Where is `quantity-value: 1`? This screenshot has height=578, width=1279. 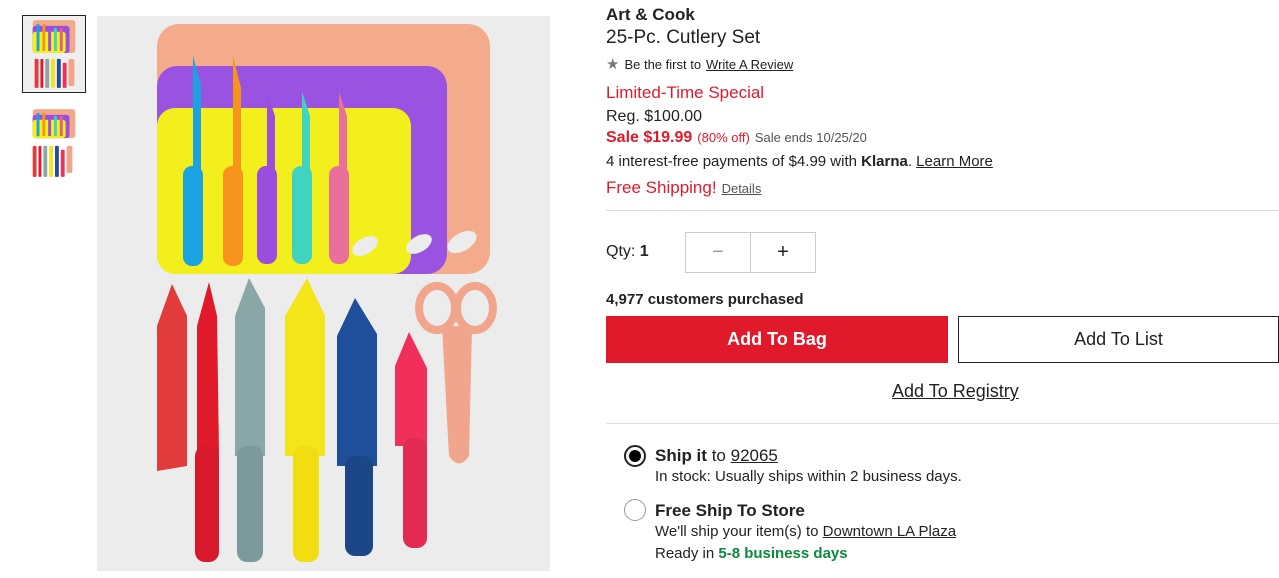 quantity-value: 1 is located at coordinates (644, 251).